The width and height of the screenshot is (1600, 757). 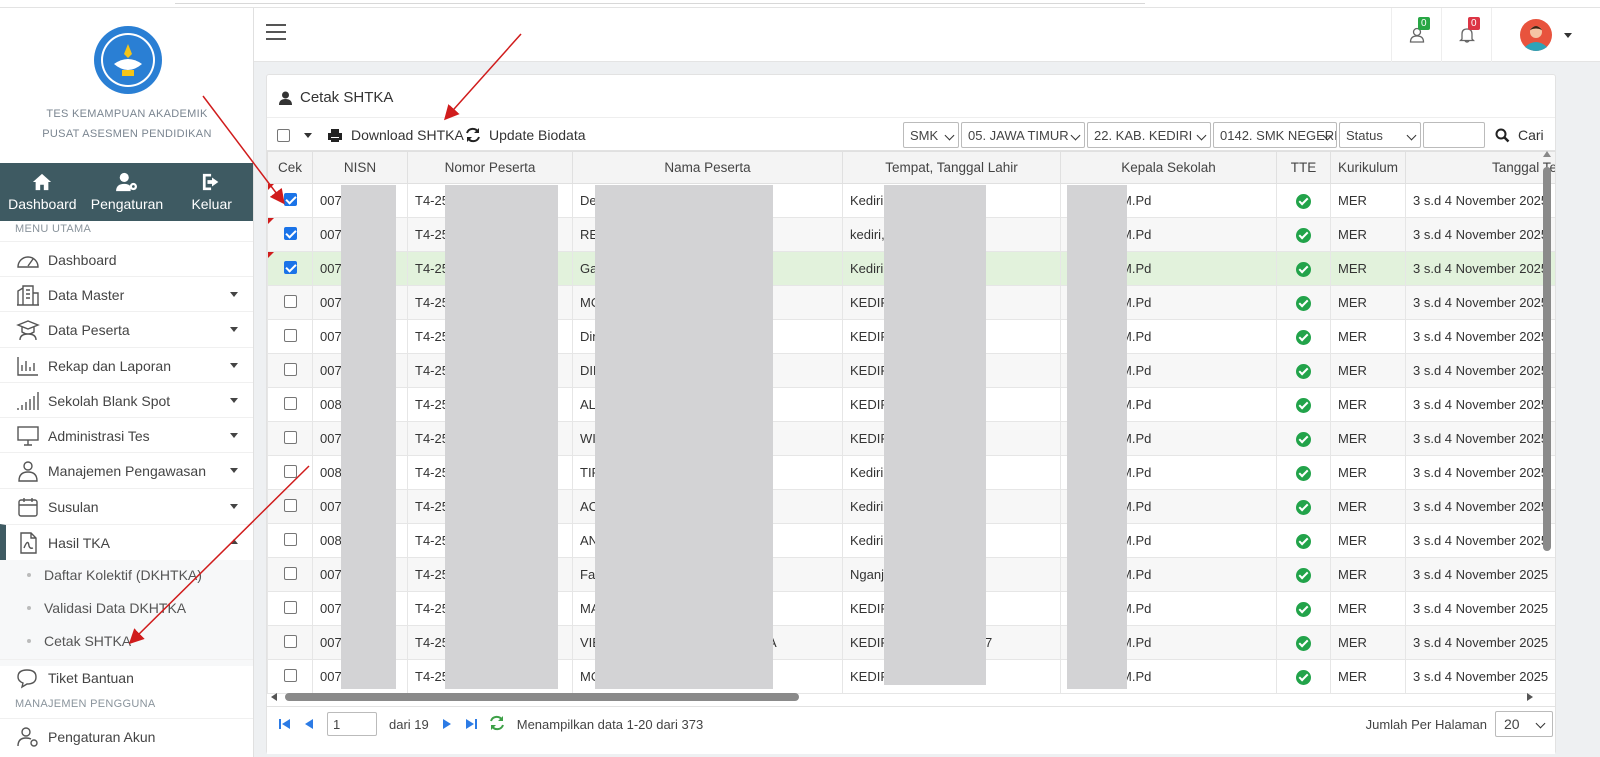 I want to click on vertical-scrollbar, so click(x=1547, y=420).